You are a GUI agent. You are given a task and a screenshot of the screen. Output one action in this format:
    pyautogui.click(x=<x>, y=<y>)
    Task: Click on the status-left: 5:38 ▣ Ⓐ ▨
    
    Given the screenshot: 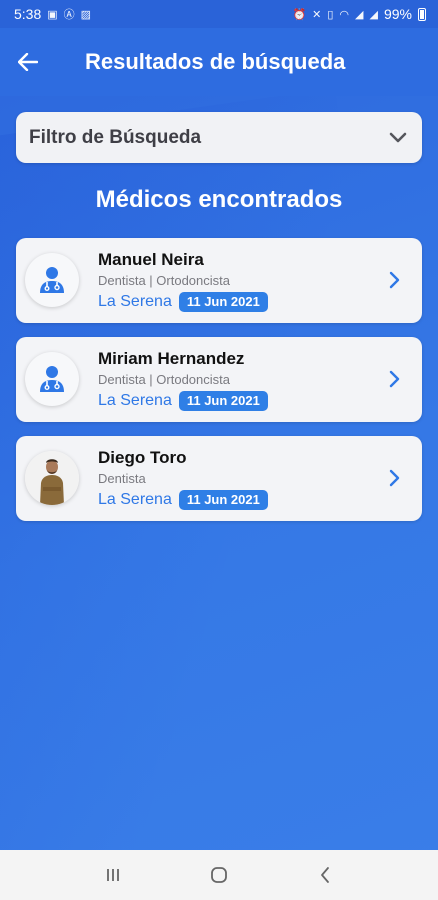 What is the action you would take?
    pyautogui.click(x=52, y=14)
    